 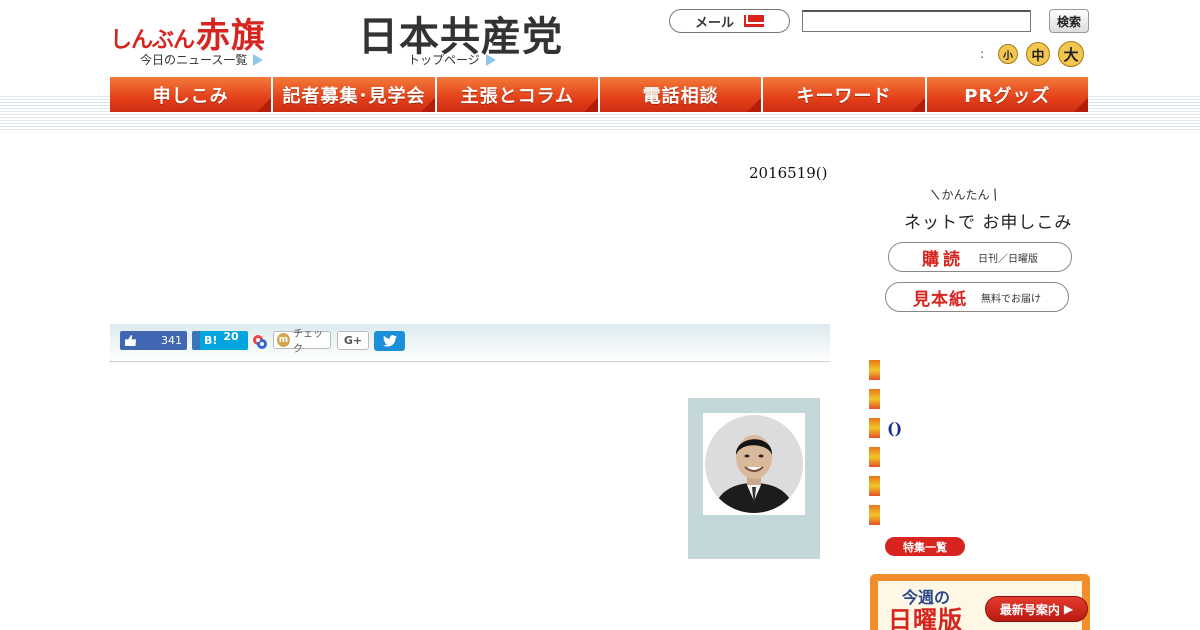 I want to click on tweet-button, so click(x=389, y=341).